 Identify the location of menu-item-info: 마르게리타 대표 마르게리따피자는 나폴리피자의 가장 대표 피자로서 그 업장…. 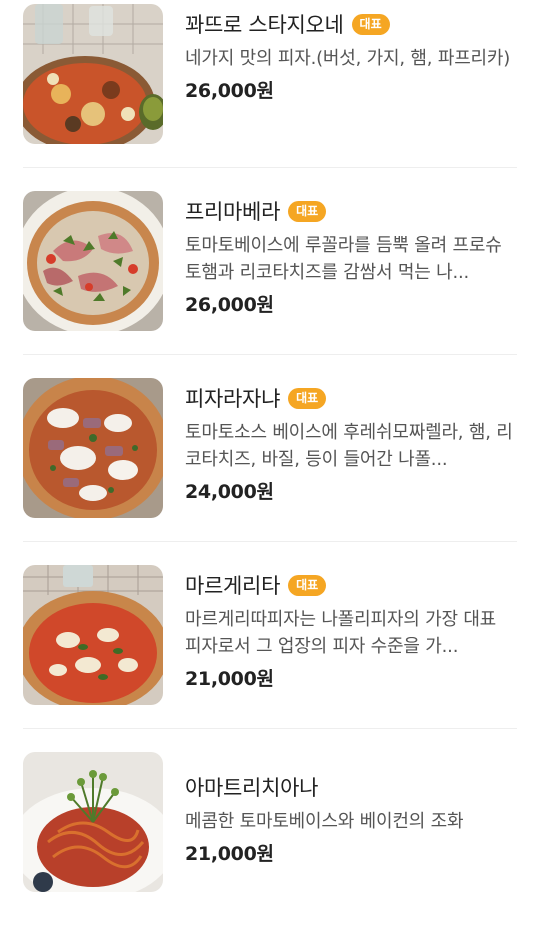
(352, 630).